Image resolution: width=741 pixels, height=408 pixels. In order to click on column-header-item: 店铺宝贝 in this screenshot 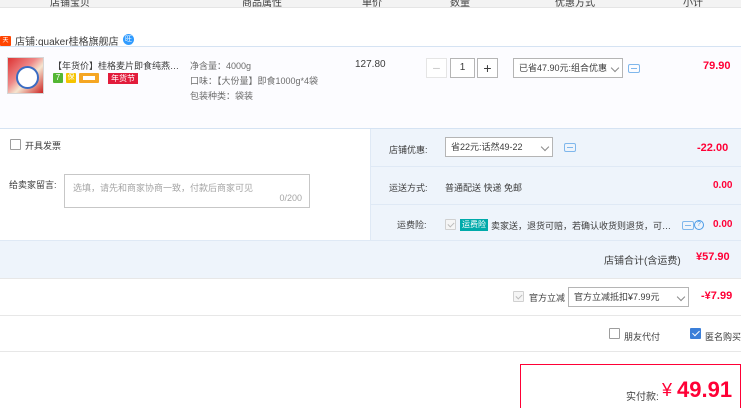, I will do `click(70, 4)`.